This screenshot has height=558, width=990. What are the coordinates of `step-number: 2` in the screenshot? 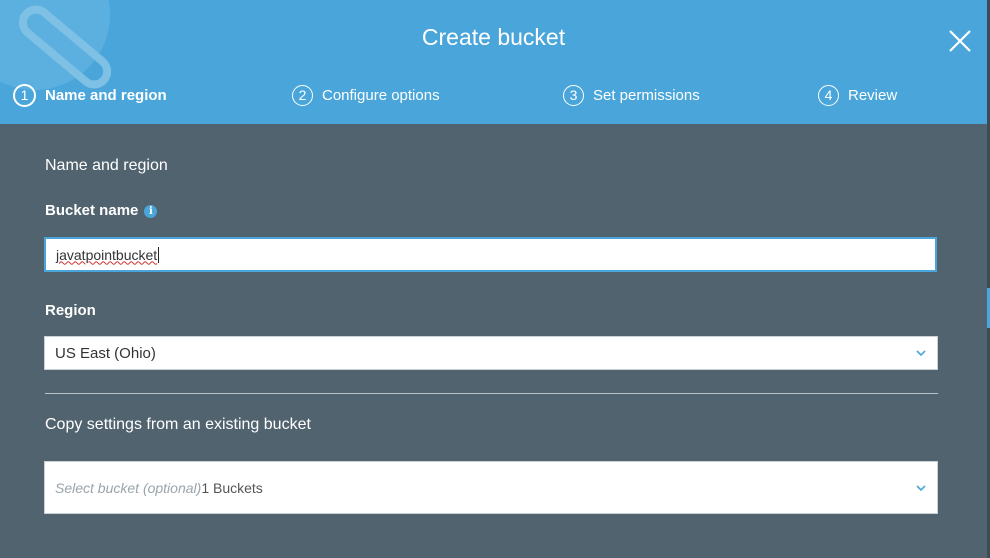 It's located at (302, 95).